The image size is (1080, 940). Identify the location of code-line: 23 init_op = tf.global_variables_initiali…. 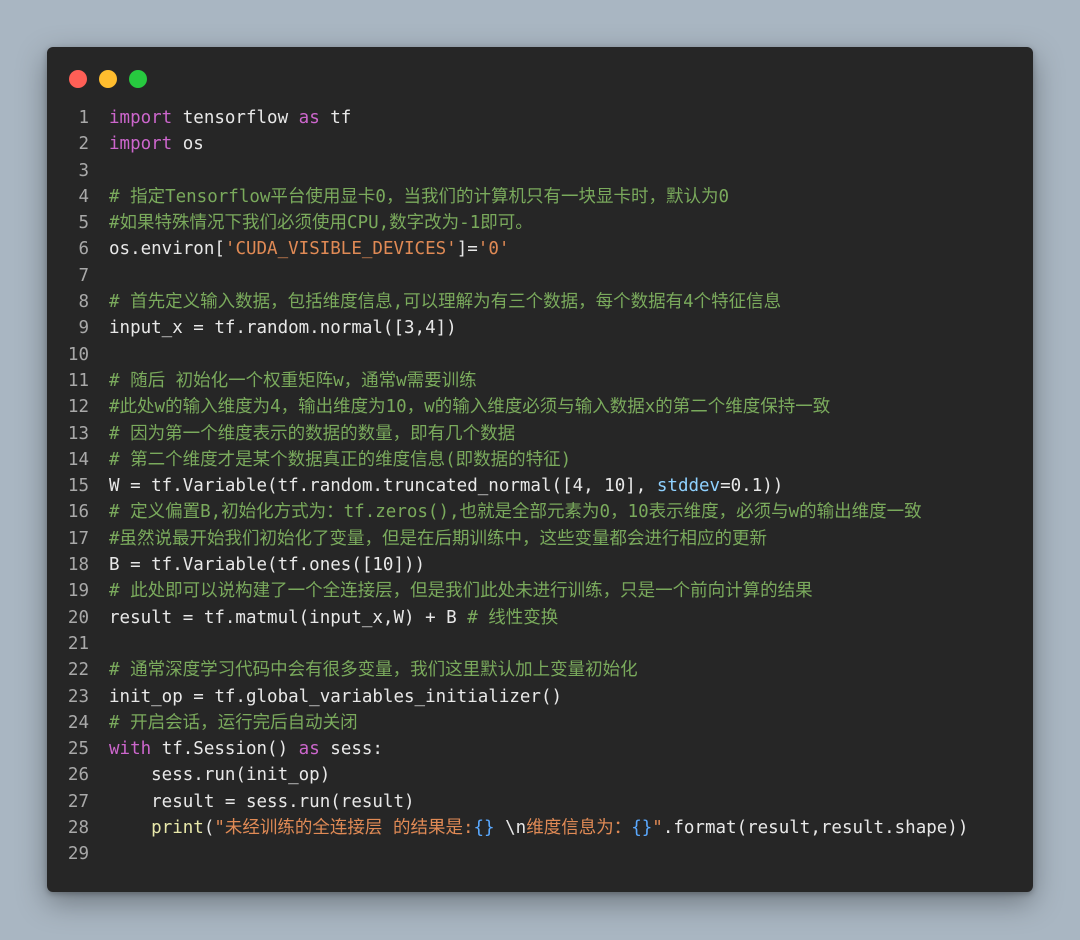
(540, 697).